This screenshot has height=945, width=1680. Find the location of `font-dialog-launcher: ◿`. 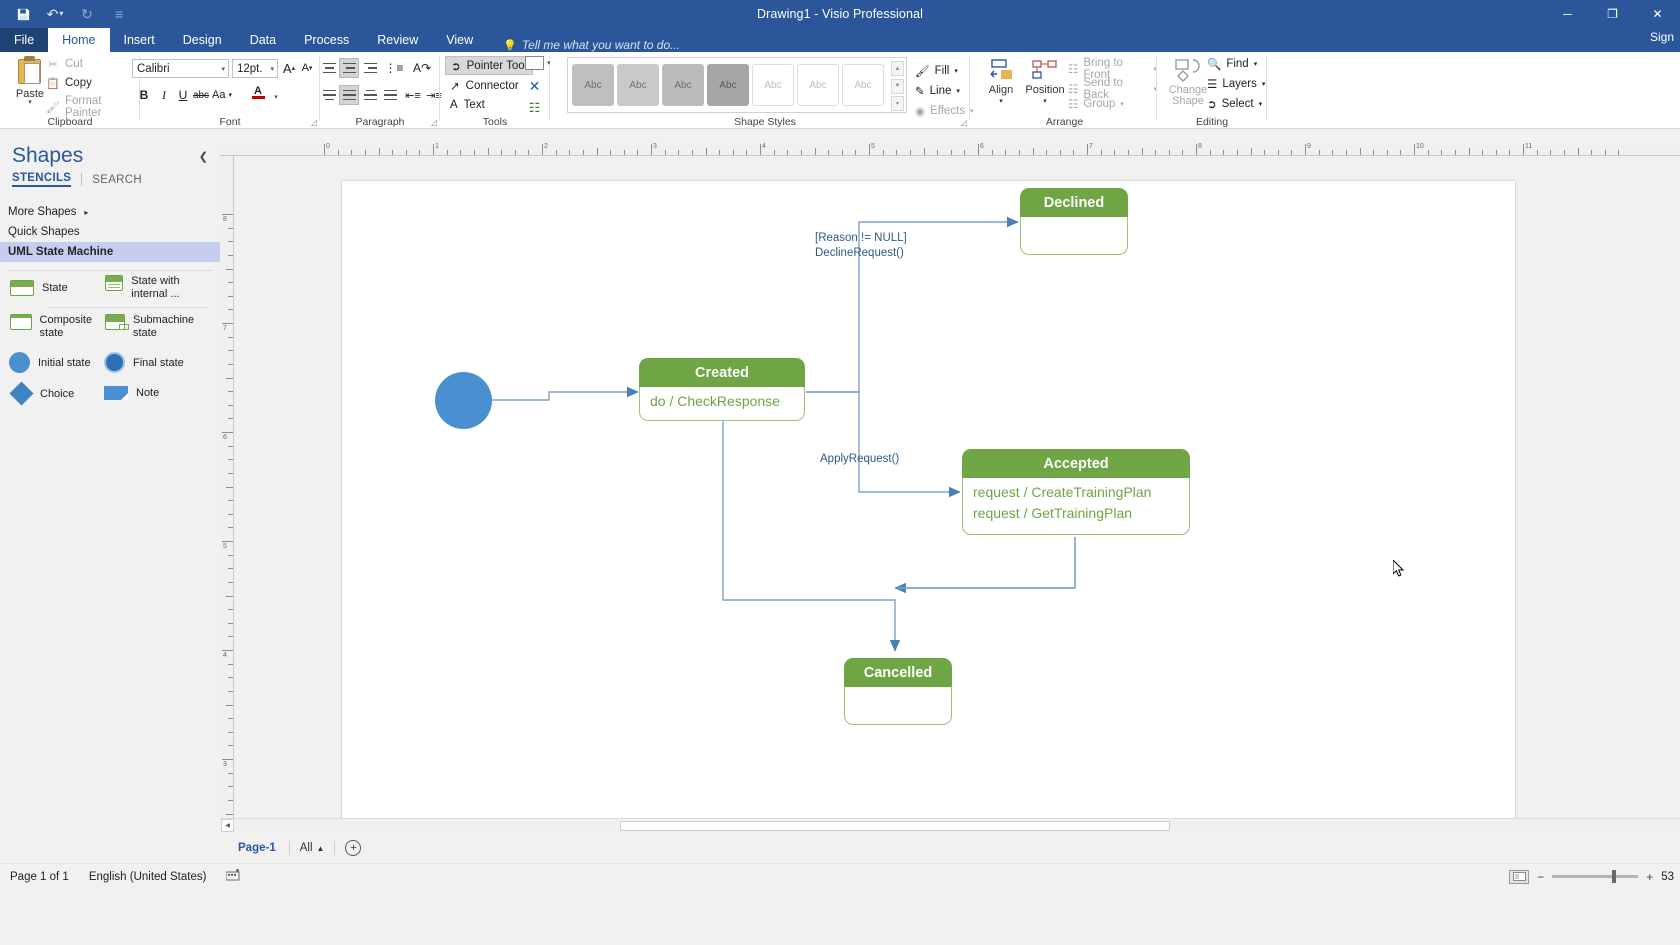

font-dialog-launcher: ◿ is located at coordinates (314, 122).